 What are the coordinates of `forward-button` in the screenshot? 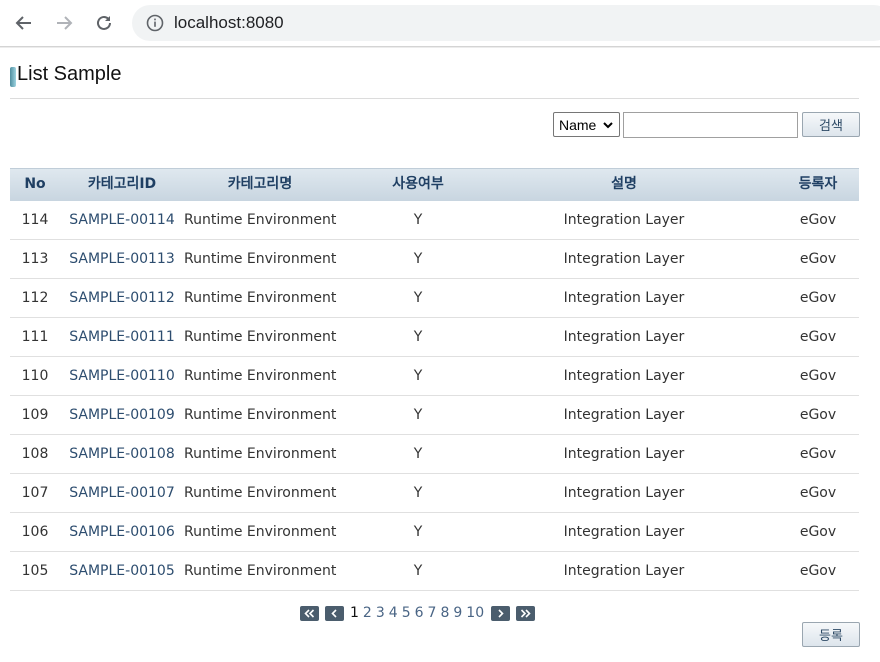 It's located at (64, 23).